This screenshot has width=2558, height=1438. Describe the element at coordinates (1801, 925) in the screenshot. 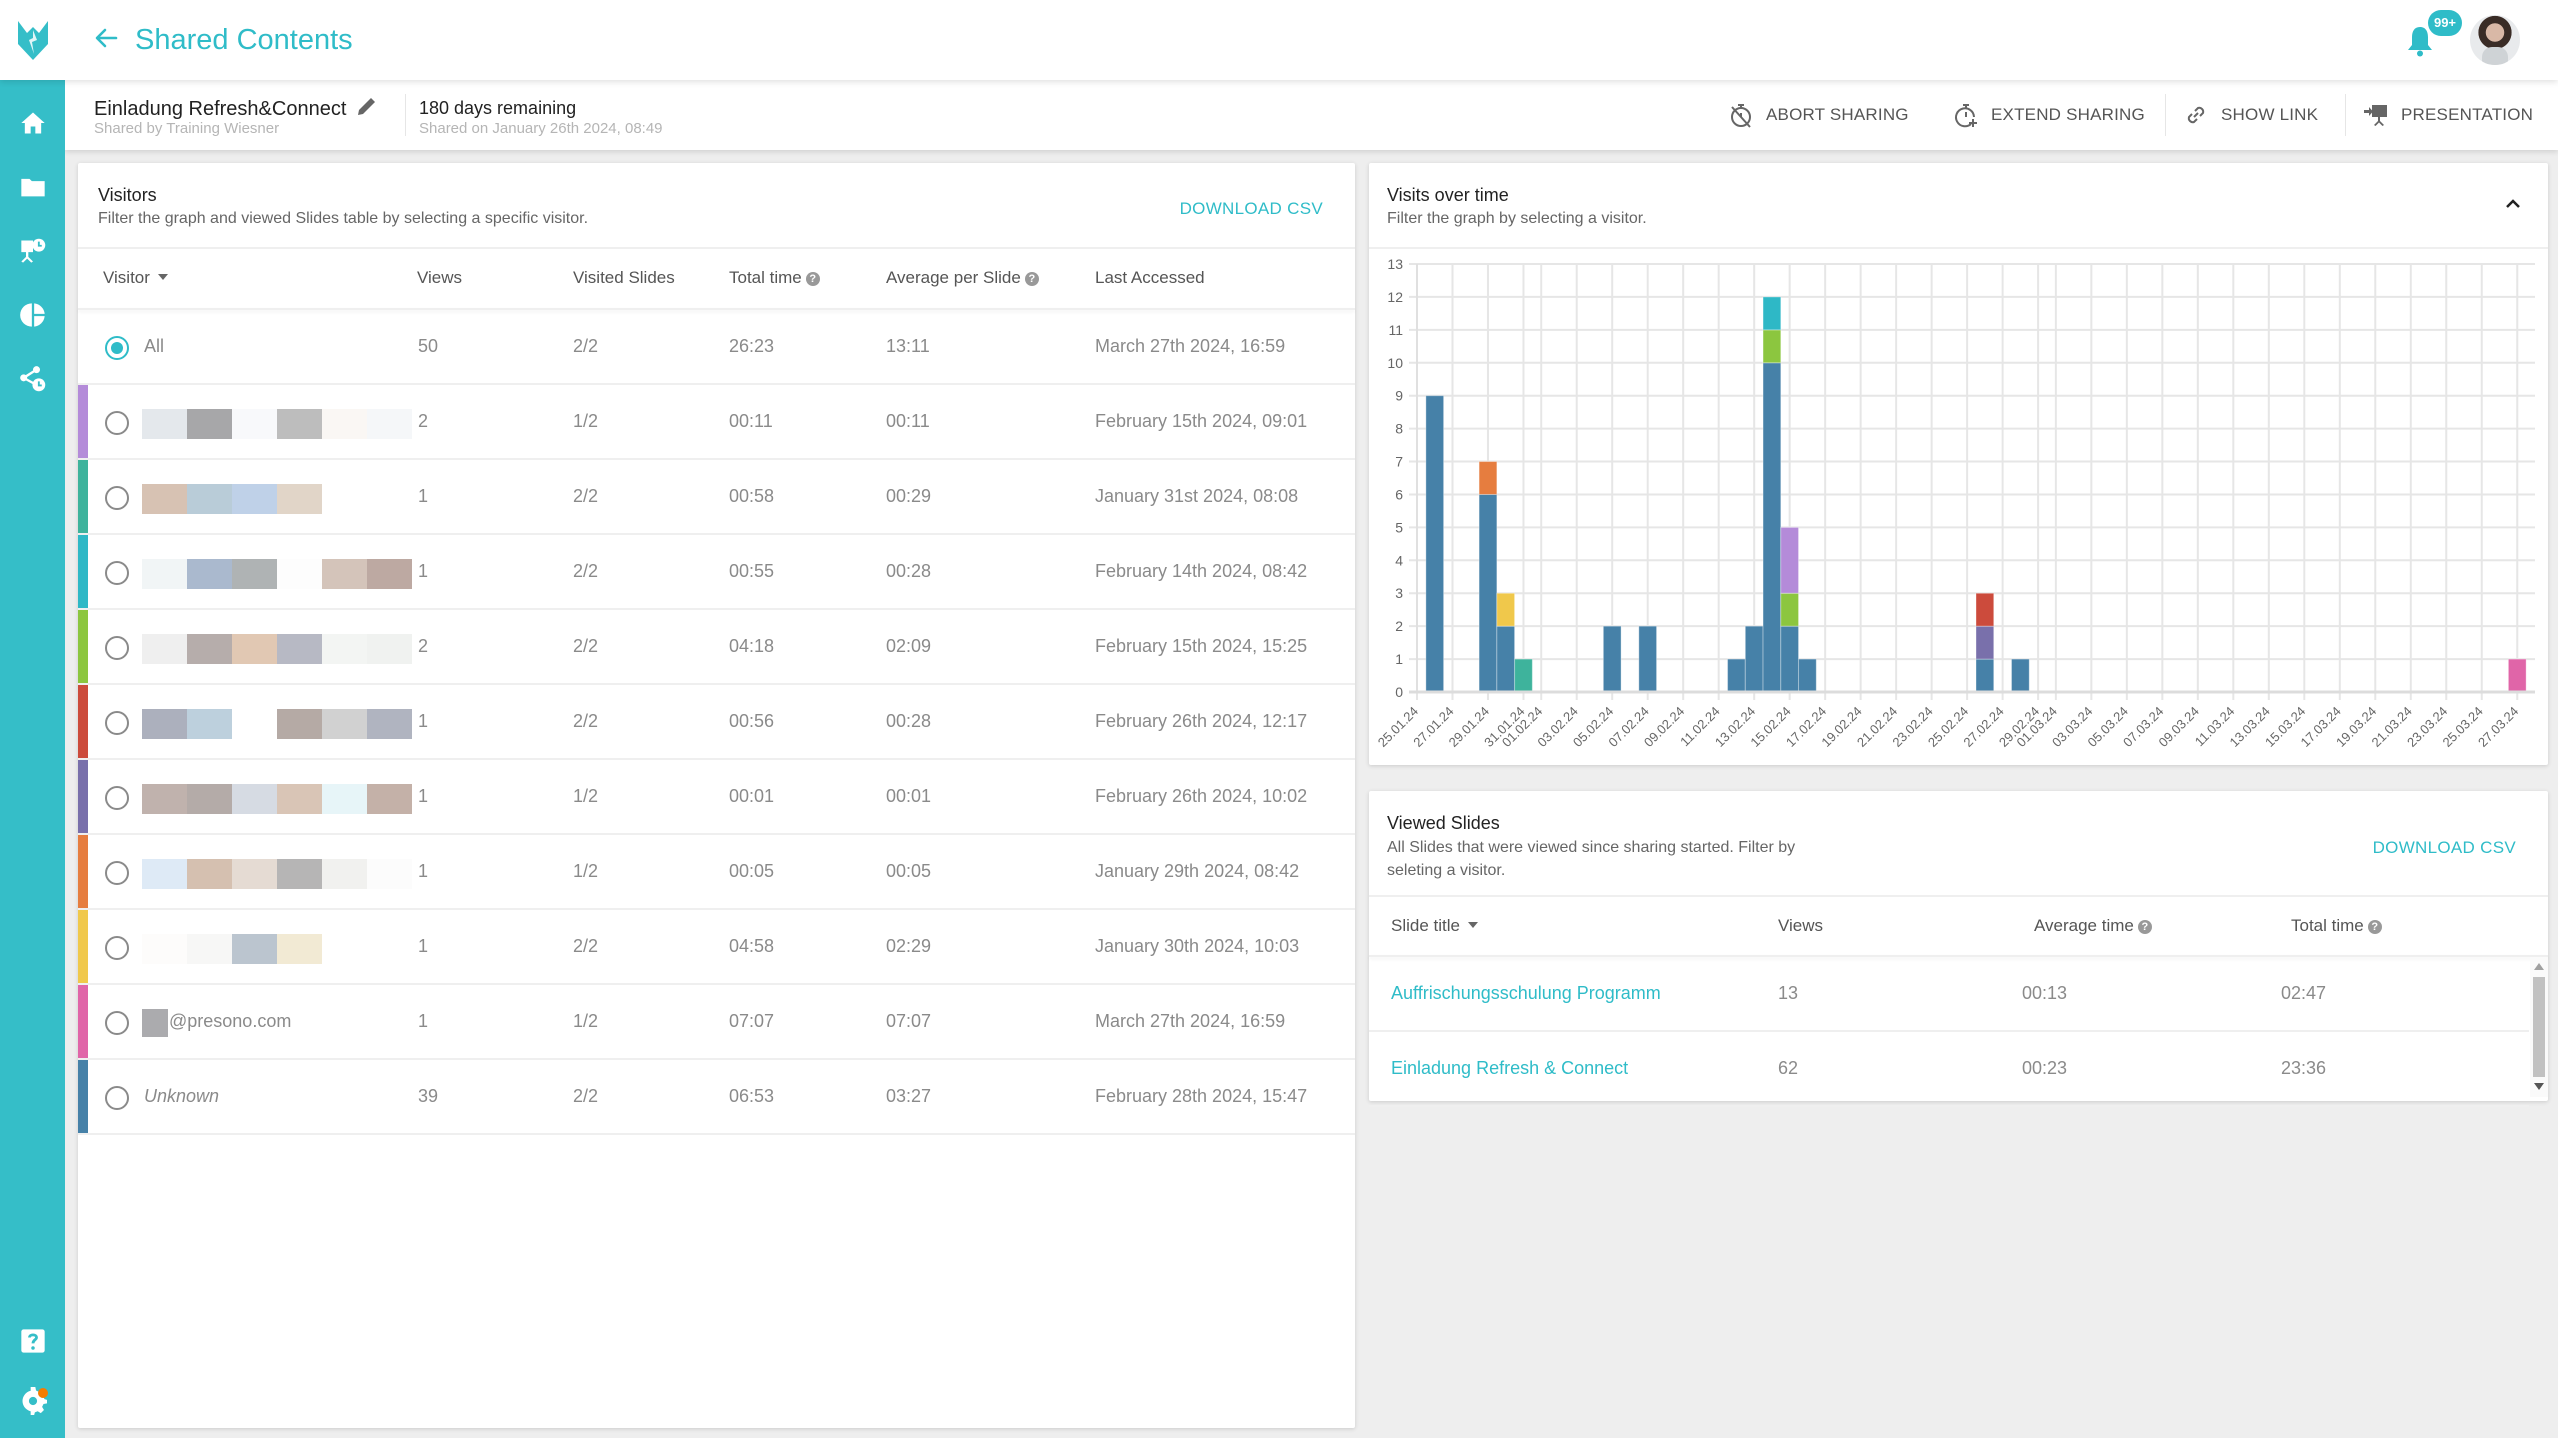

I see `column-header-views: Views` at that location.